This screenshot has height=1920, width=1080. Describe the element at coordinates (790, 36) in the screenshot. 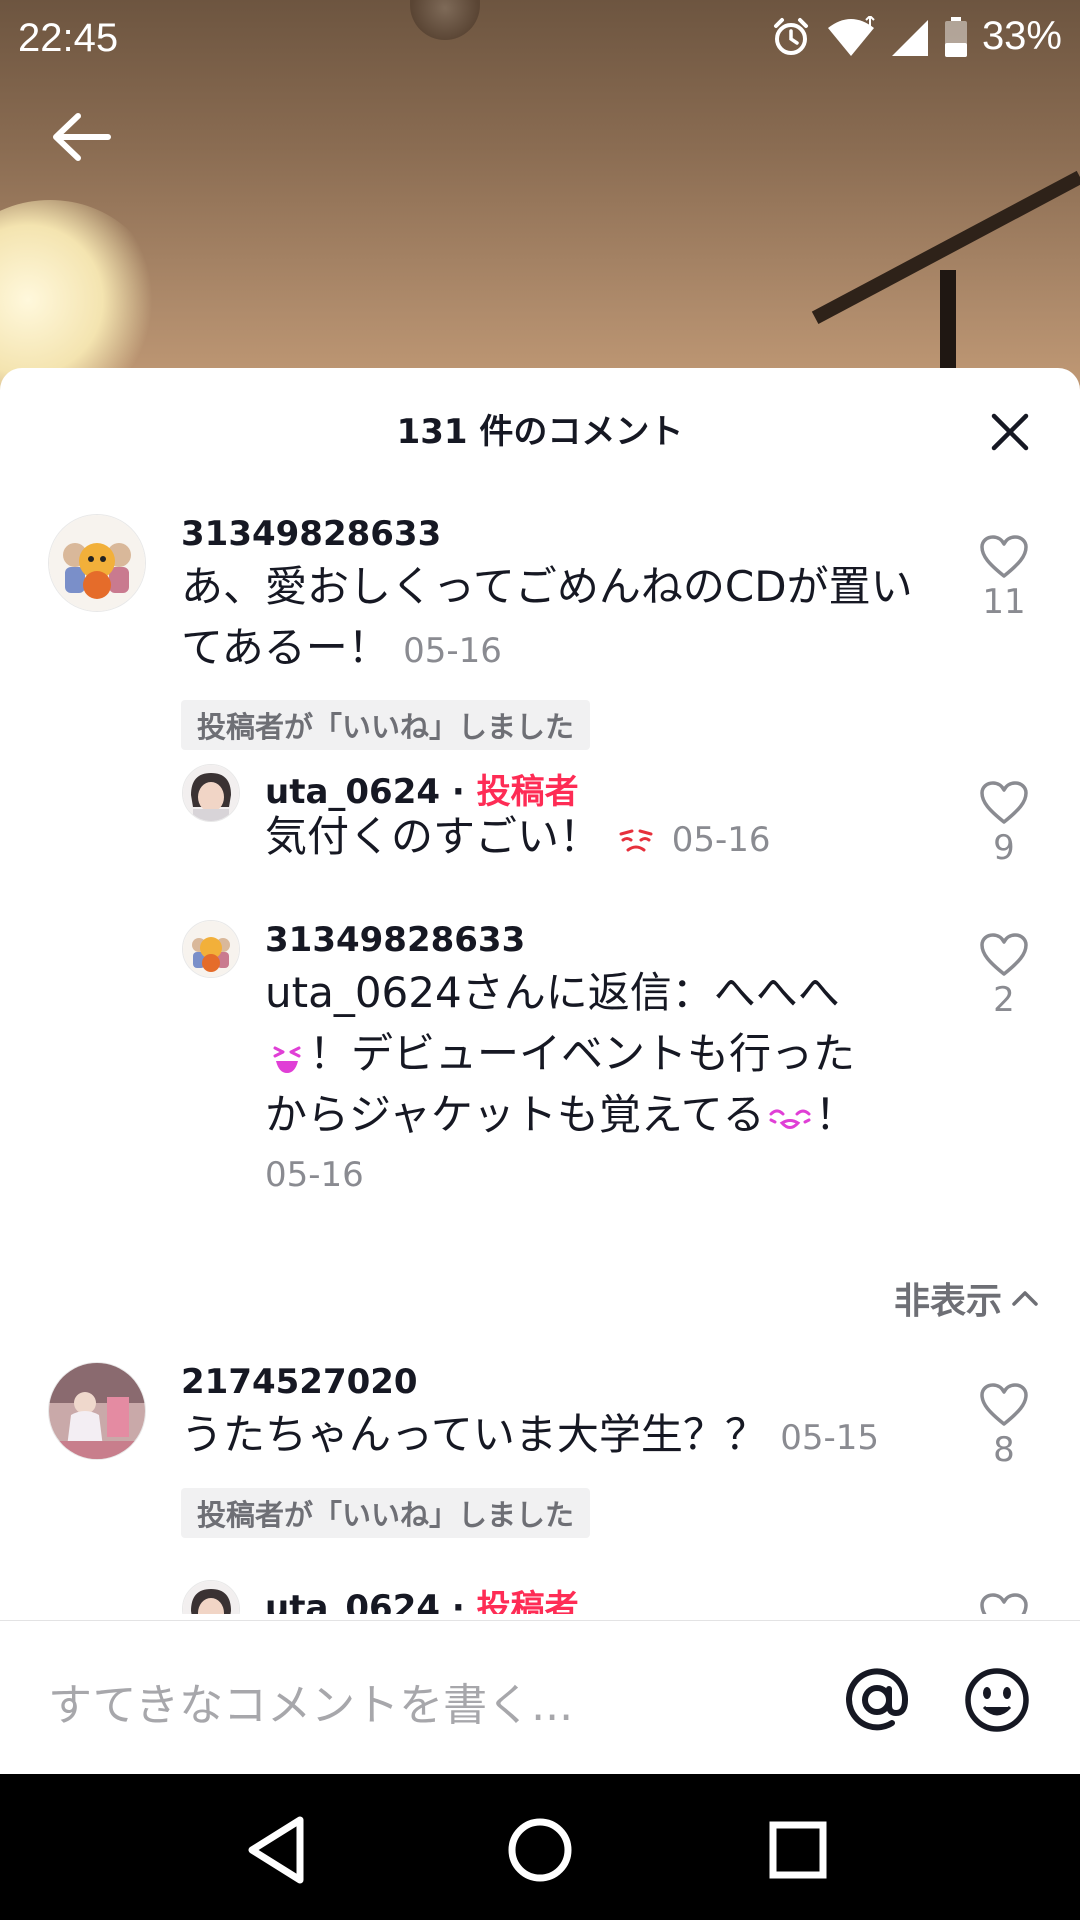

I see `alarm-icon` at that location.